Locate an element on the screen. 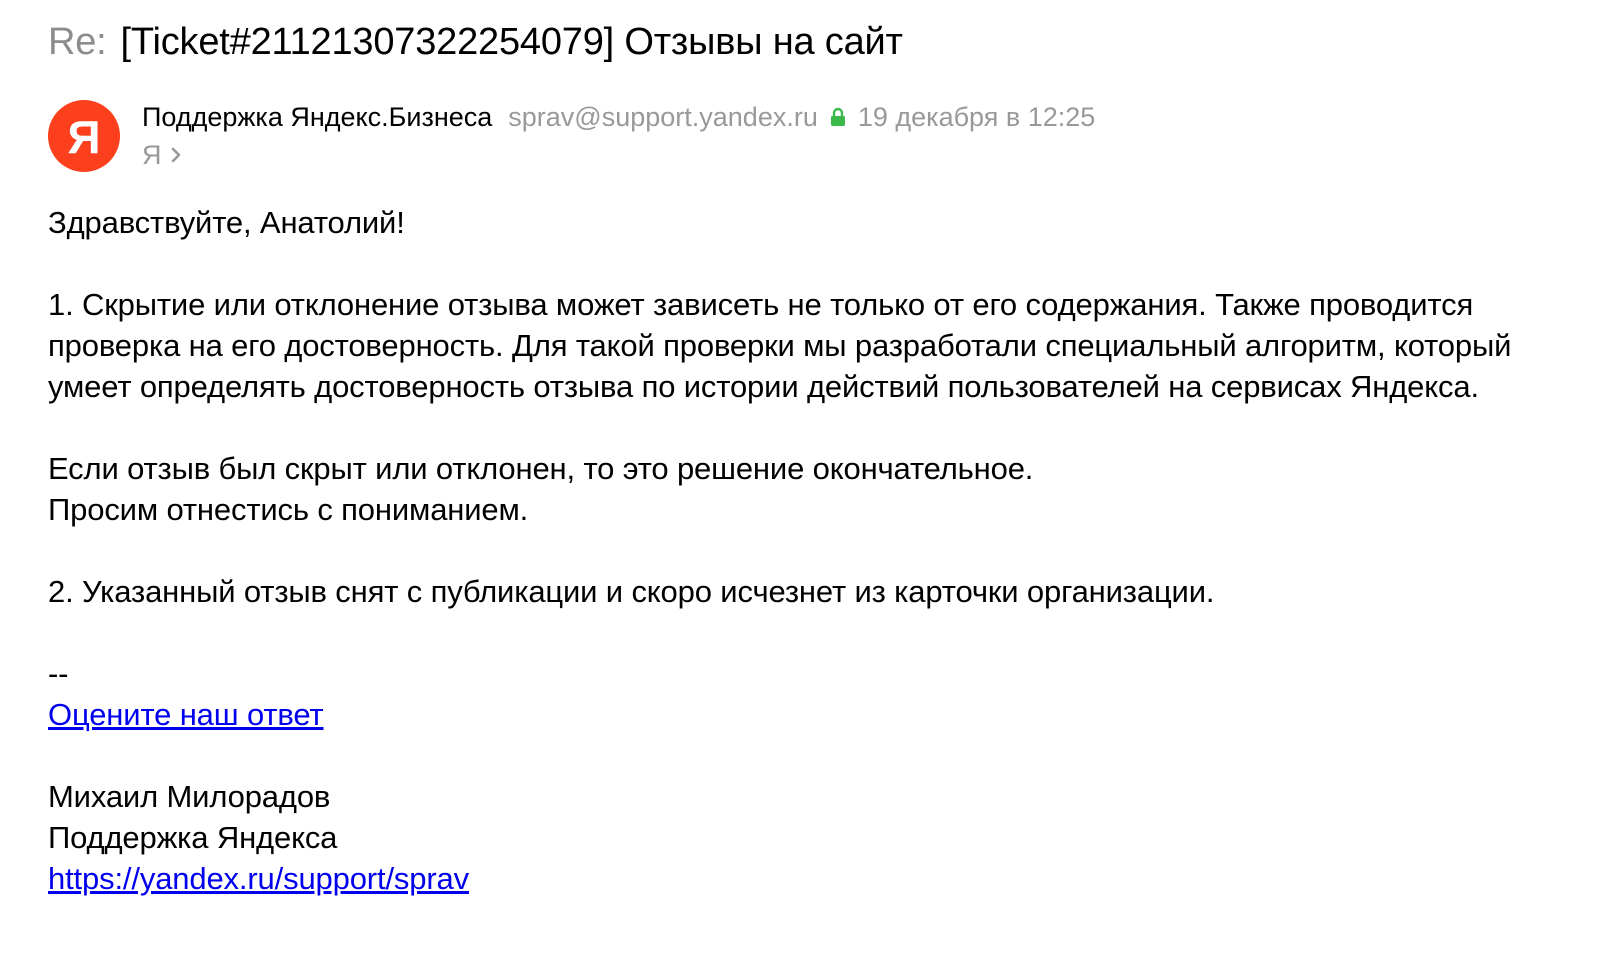 The width and height of the screenshot is (1602, 954). recipient-label: Я is located at coordinates (152, 154).